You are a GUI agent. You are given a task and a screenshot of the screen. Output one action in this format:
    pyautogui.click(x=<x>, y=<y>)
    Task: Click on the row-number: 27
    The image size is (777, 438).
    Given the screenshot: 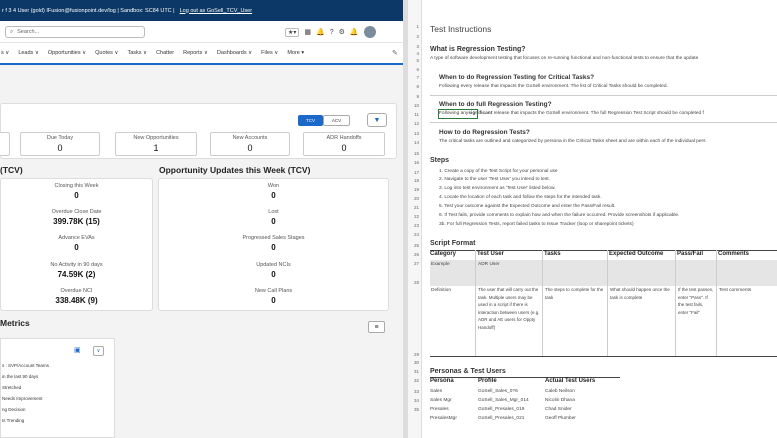 What is the action you would take?
    pyautogui.click(x=413, y=263)
    